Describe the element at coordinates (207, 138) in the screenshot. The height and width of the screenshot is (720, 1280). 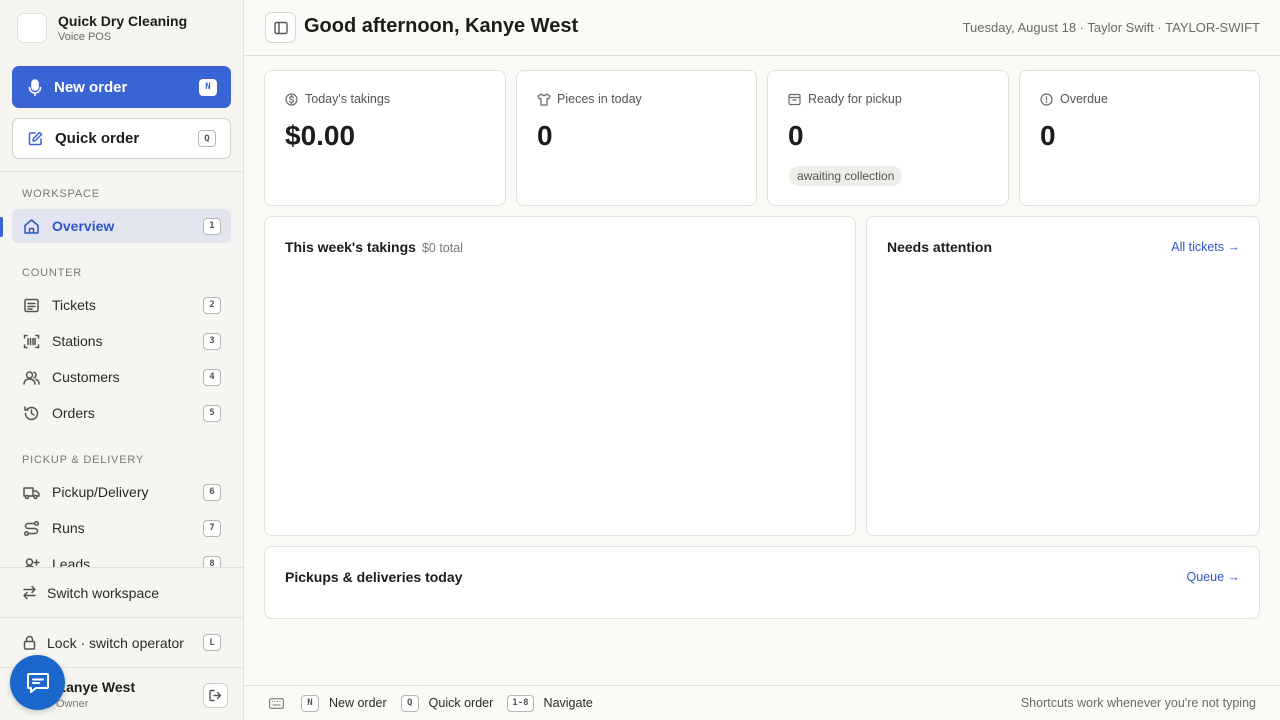
I see `quick-order-shortcut: Q` at that location.